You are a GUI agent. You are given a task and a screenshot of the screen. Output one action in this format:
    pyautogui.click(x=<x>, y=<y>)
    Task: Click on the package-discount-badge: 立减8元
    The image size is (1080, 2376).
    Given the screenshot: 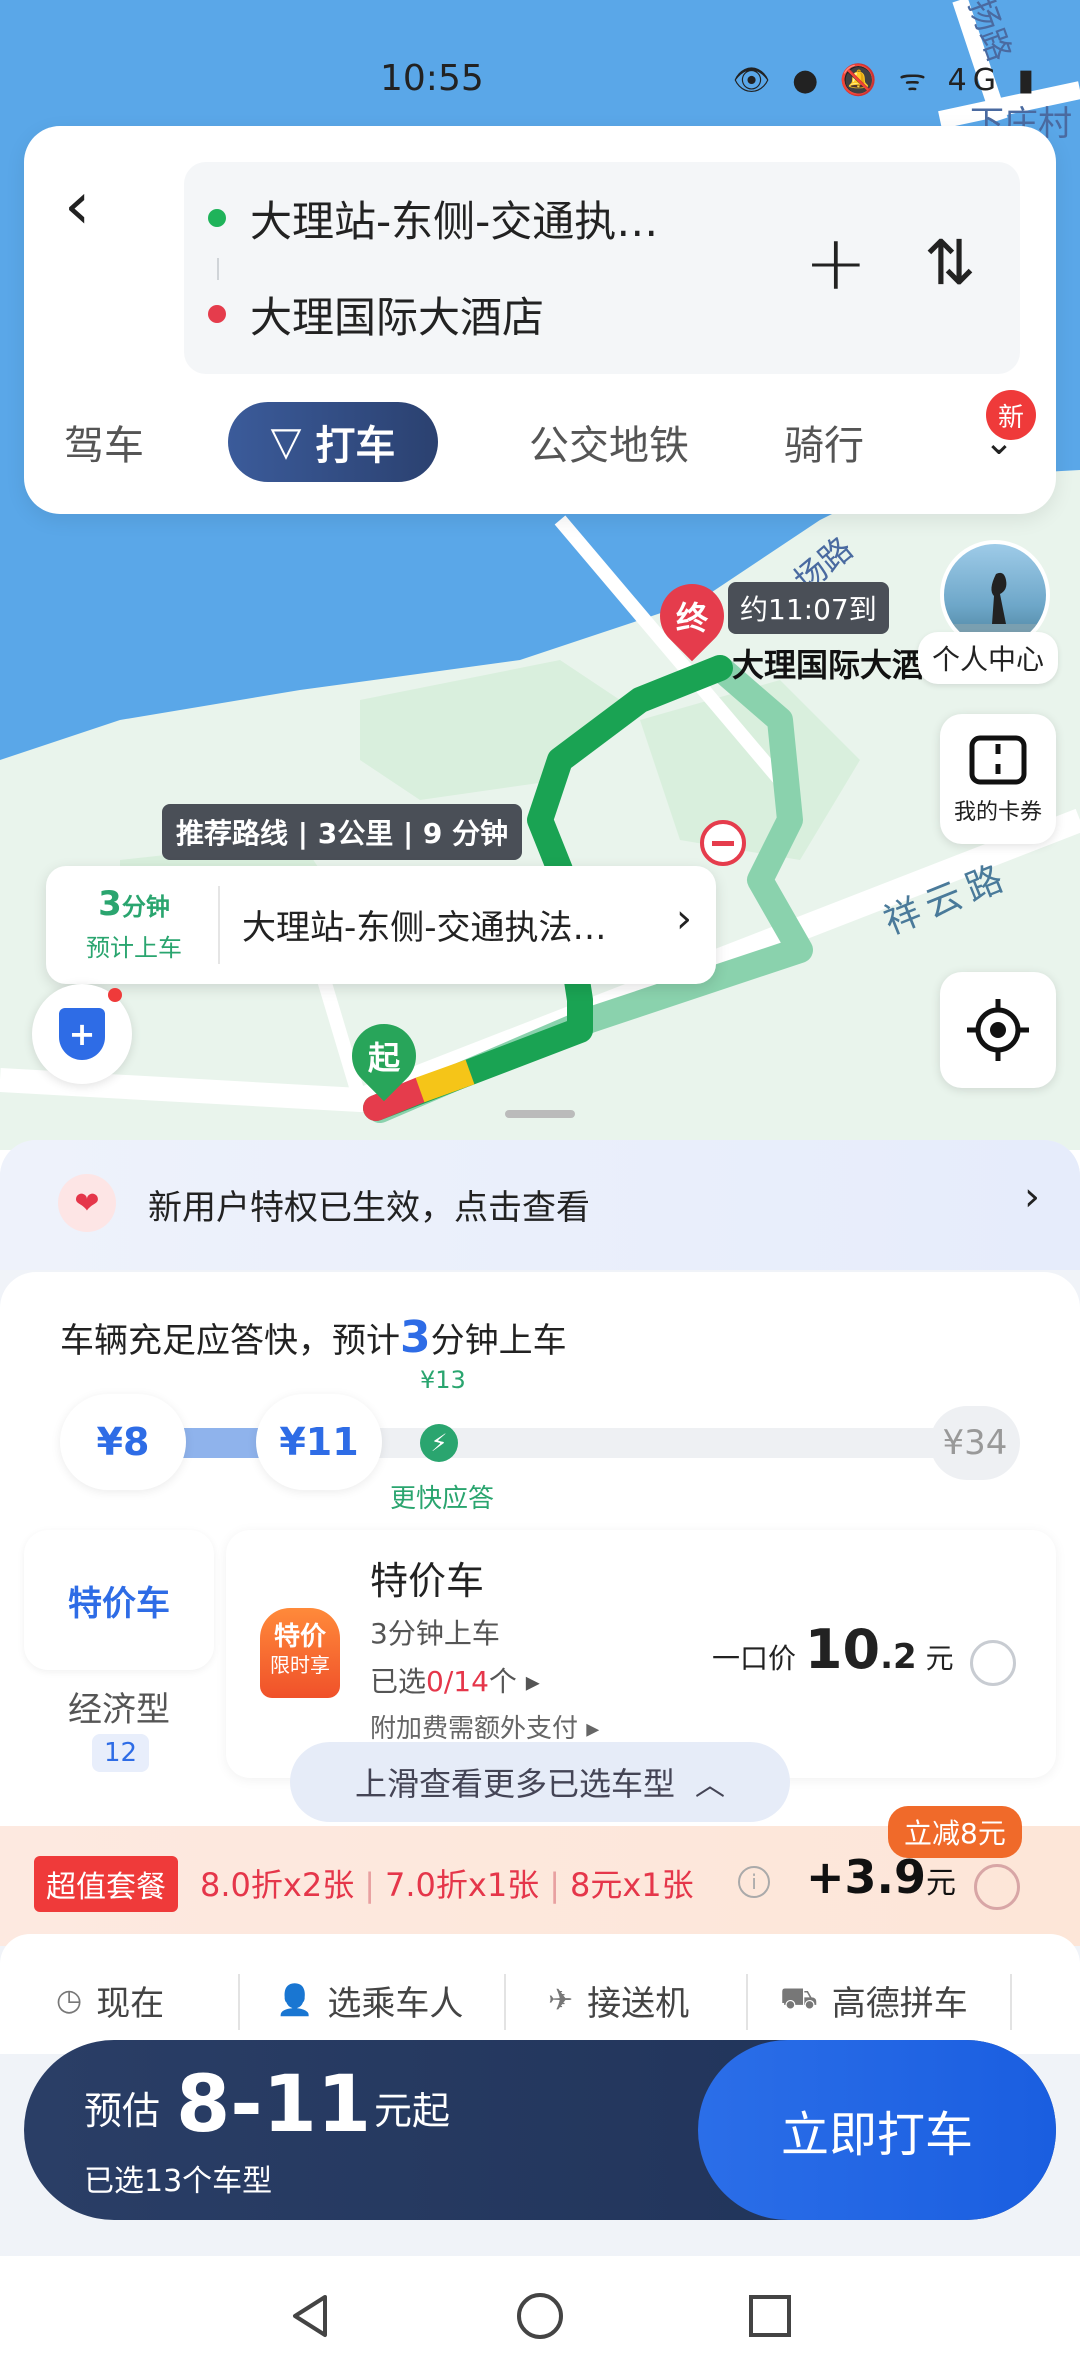 What is the action you would take?
    pyautogui.click(x=955, y=1832)
    